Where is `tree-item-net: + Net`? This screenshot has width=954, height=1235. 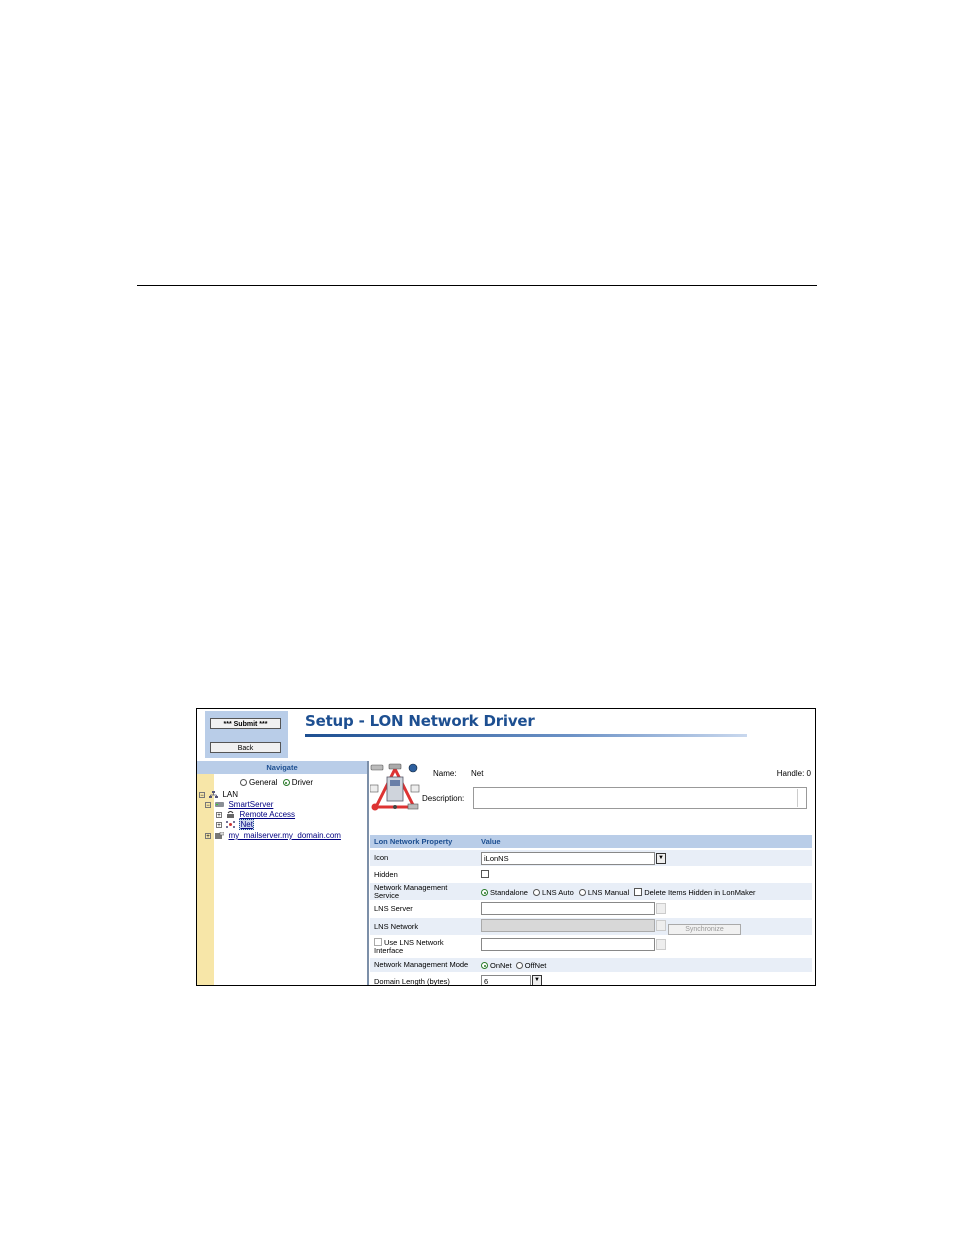
tree-item-net: + Net is located at coordinates (235, 824).